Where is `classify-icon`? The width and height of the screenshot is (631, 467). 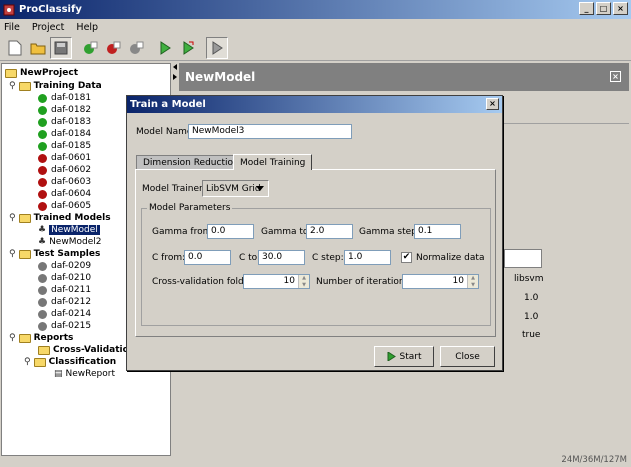 classify-icon is located at coordinates (217, 47).